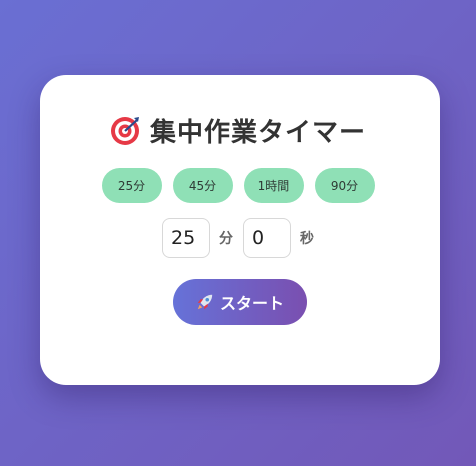  Describe the element at coordinates (267, 238) in the screenshot. I see `seconds-input: 0` at that location.